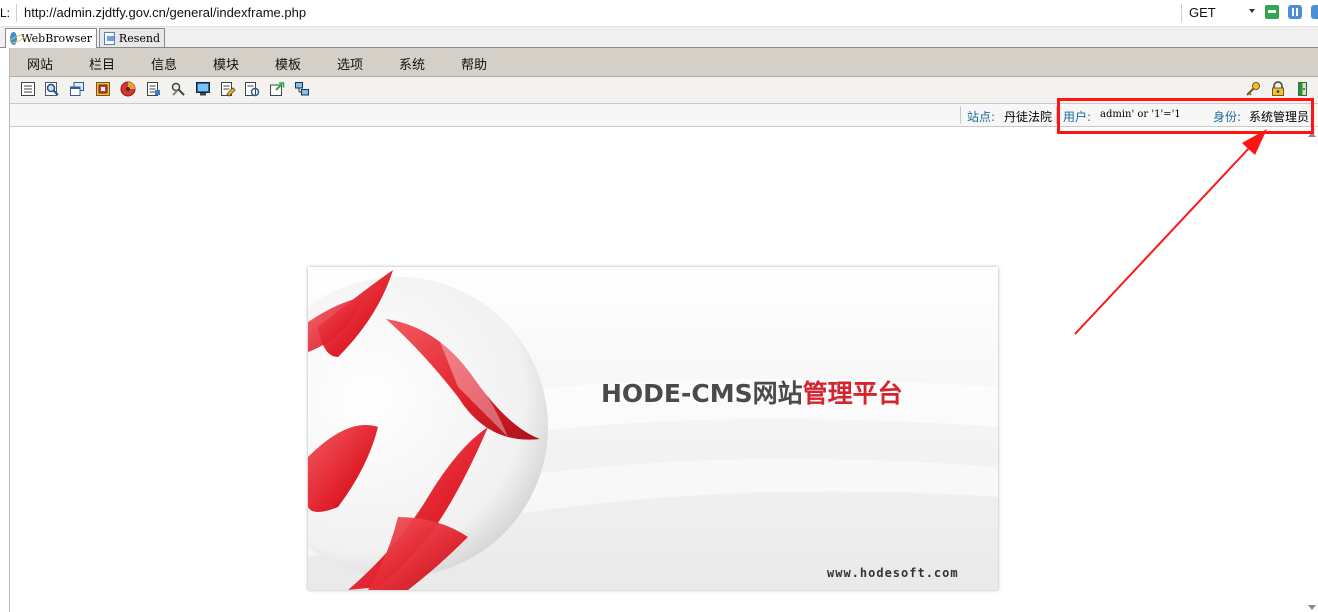 The width and height of the screenshot is (1318, 612). Describe the element at coordinates (893, 573) in the screenshot. I see `splash-website: www.hodesoft.com` at that location.